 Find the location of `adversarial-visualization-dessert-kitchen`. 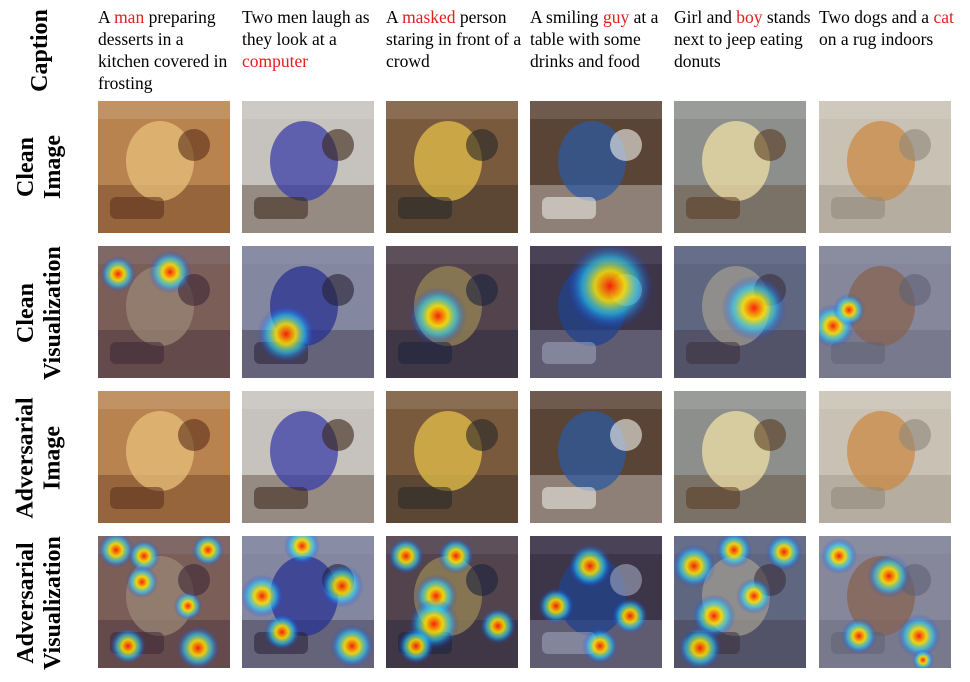

adversarial-visualization-dessert-kitchen is located at coordinates (164, 602).